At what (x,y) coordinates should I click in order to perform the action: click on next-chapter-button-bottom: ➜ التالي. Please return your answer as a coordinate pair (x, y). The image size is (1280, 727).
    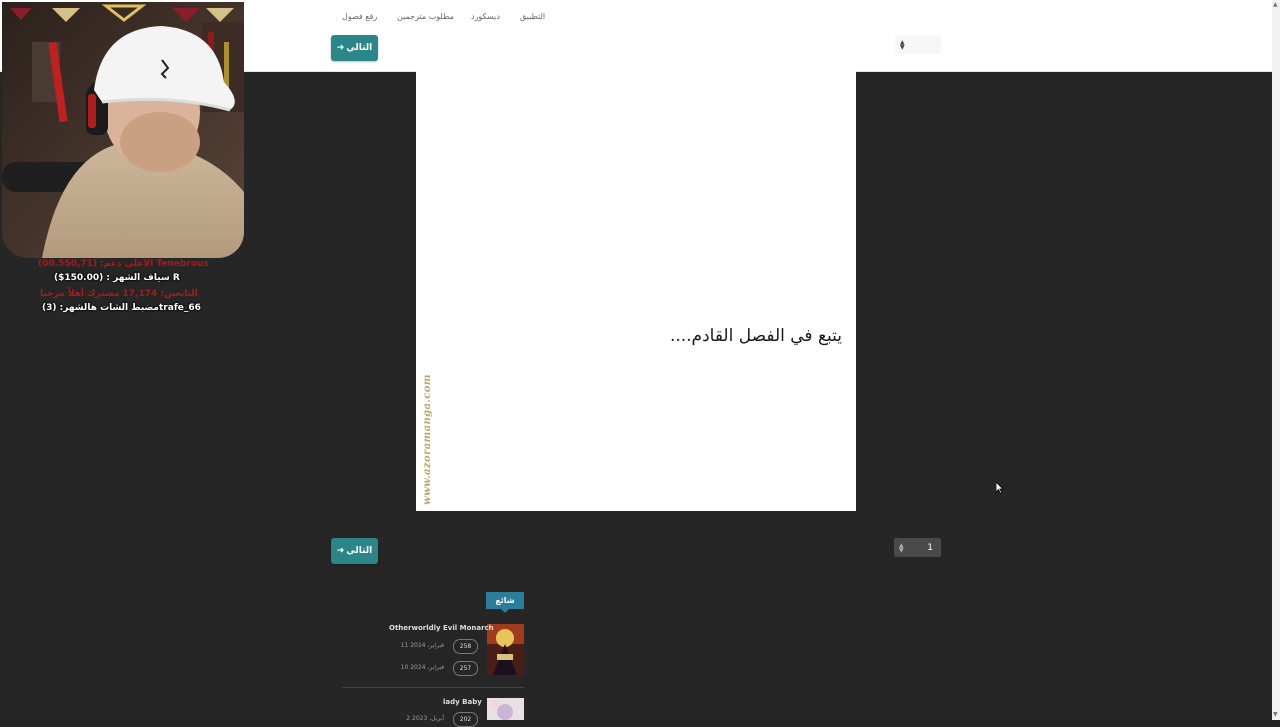
    Looking at the image, I should click on (354, 551).